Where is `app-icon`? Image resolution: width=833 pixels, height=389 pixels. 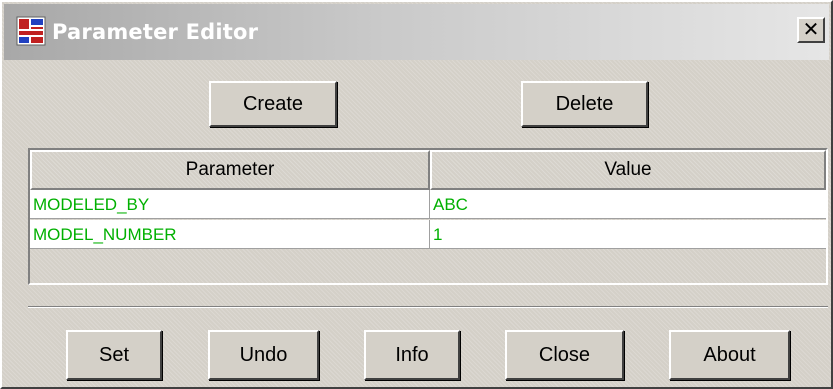 app-icon is located at coordinates (31, 31).